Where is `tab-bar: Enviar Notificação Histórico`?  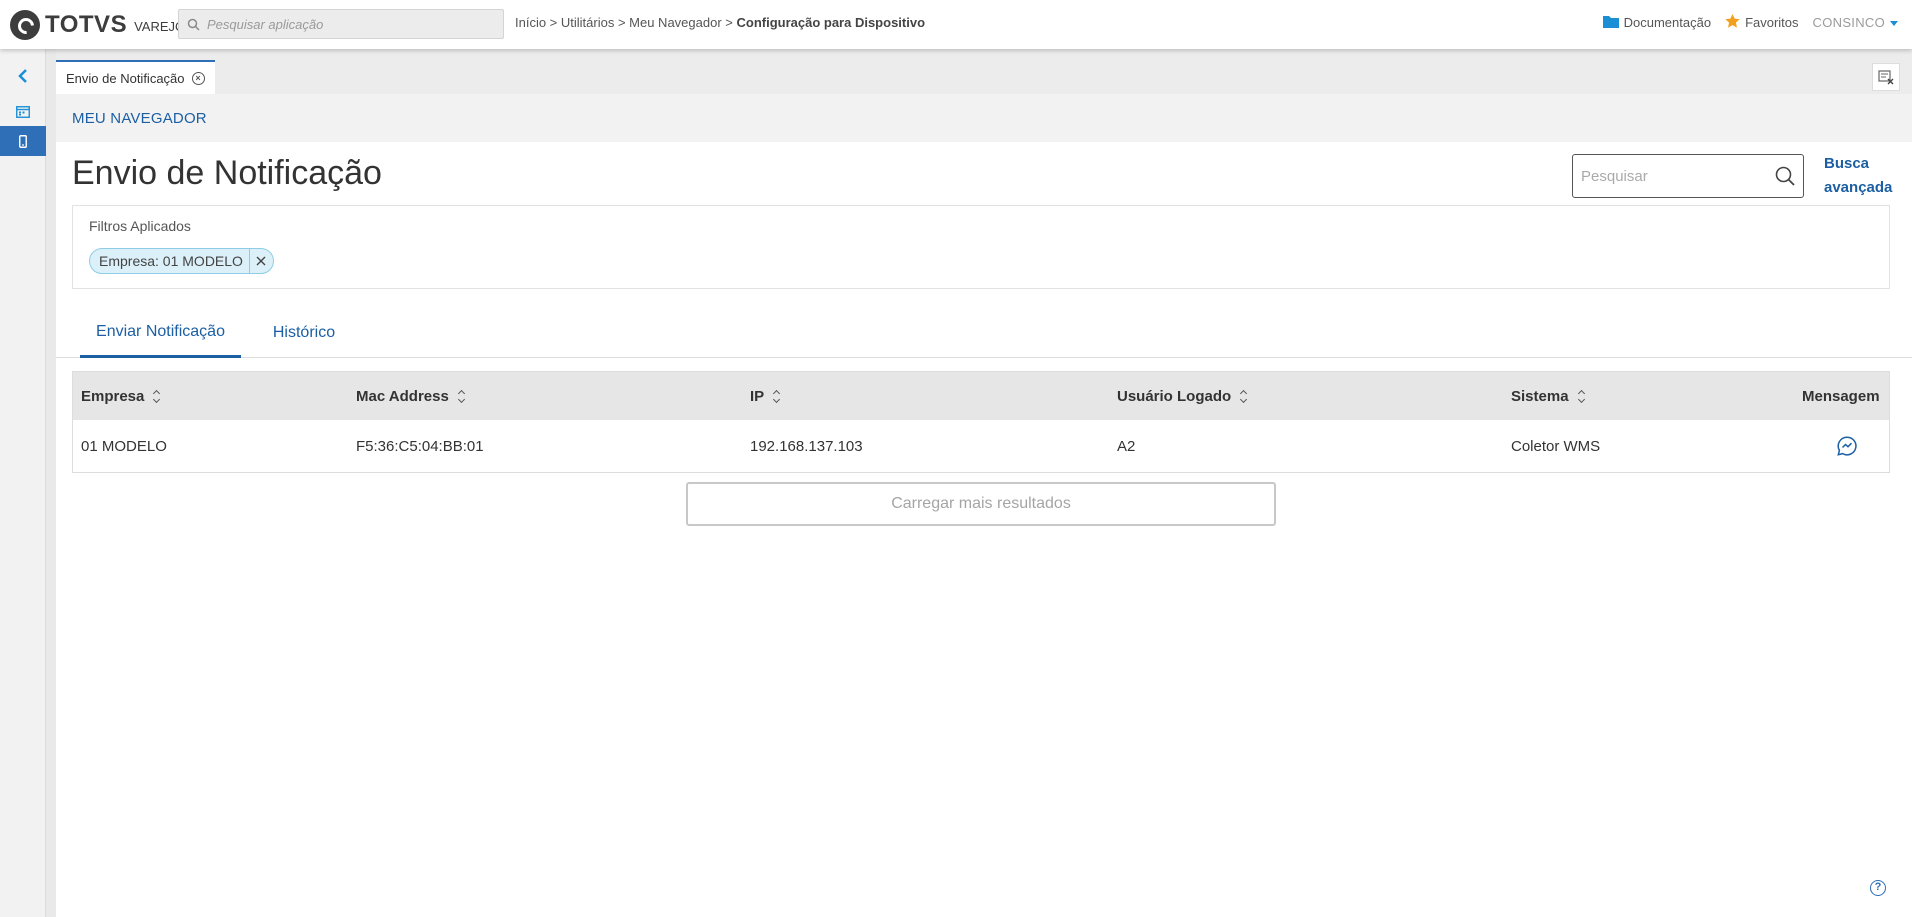 tab-bar: Enviar Notificação Histórico is located at coordinates (984, 333).